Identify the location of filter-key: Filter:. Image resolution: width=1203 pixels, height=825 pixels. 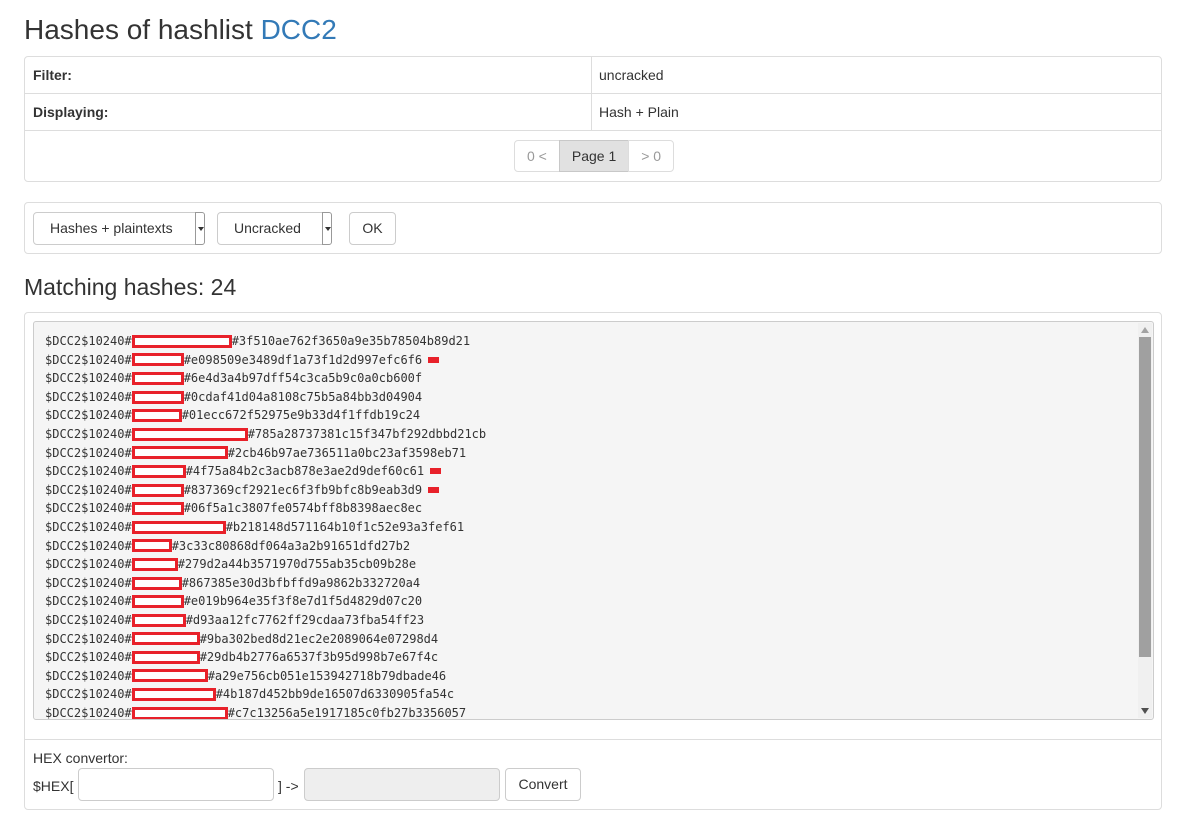
(52, 75).